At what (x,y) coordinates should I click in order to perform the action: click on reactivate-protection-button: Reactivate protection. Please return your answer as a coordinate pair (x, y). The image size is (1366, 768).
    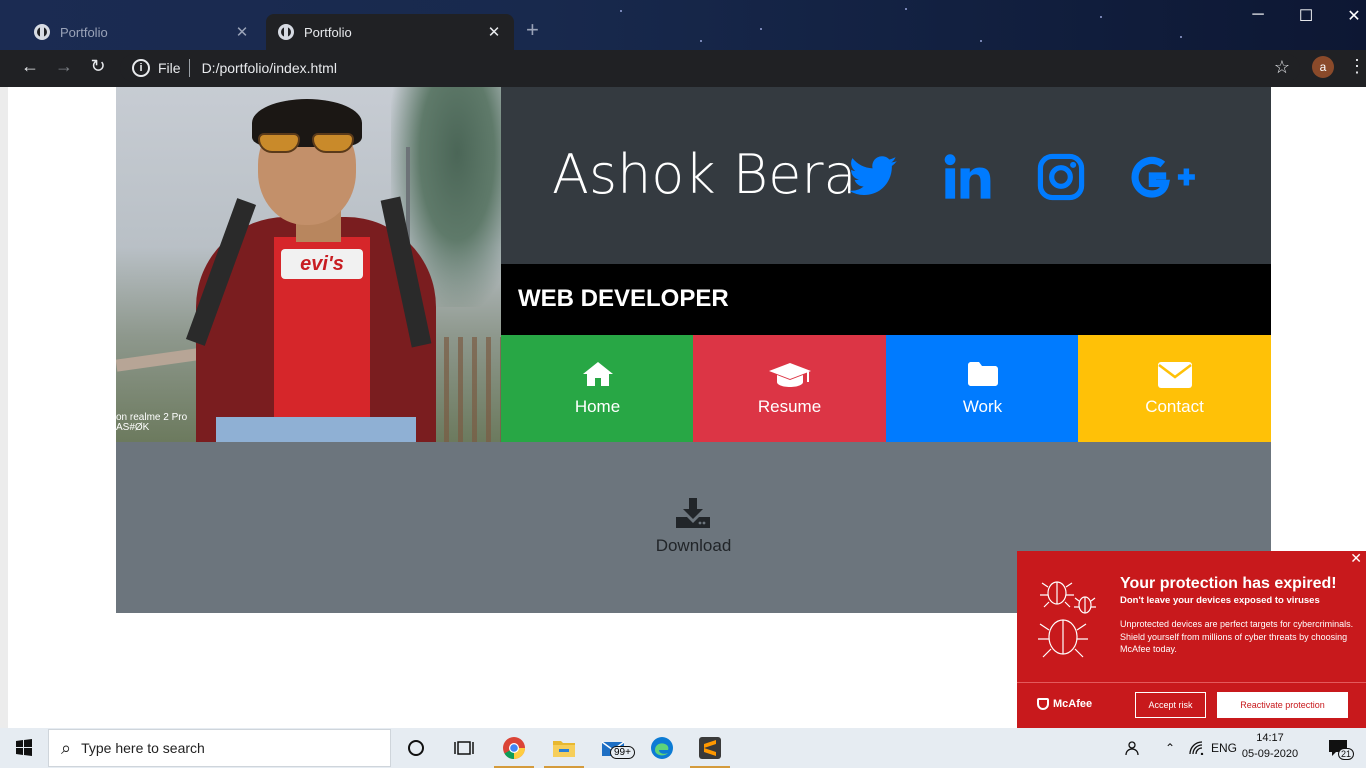
    Looking at the image, I should click on (1282, 705).